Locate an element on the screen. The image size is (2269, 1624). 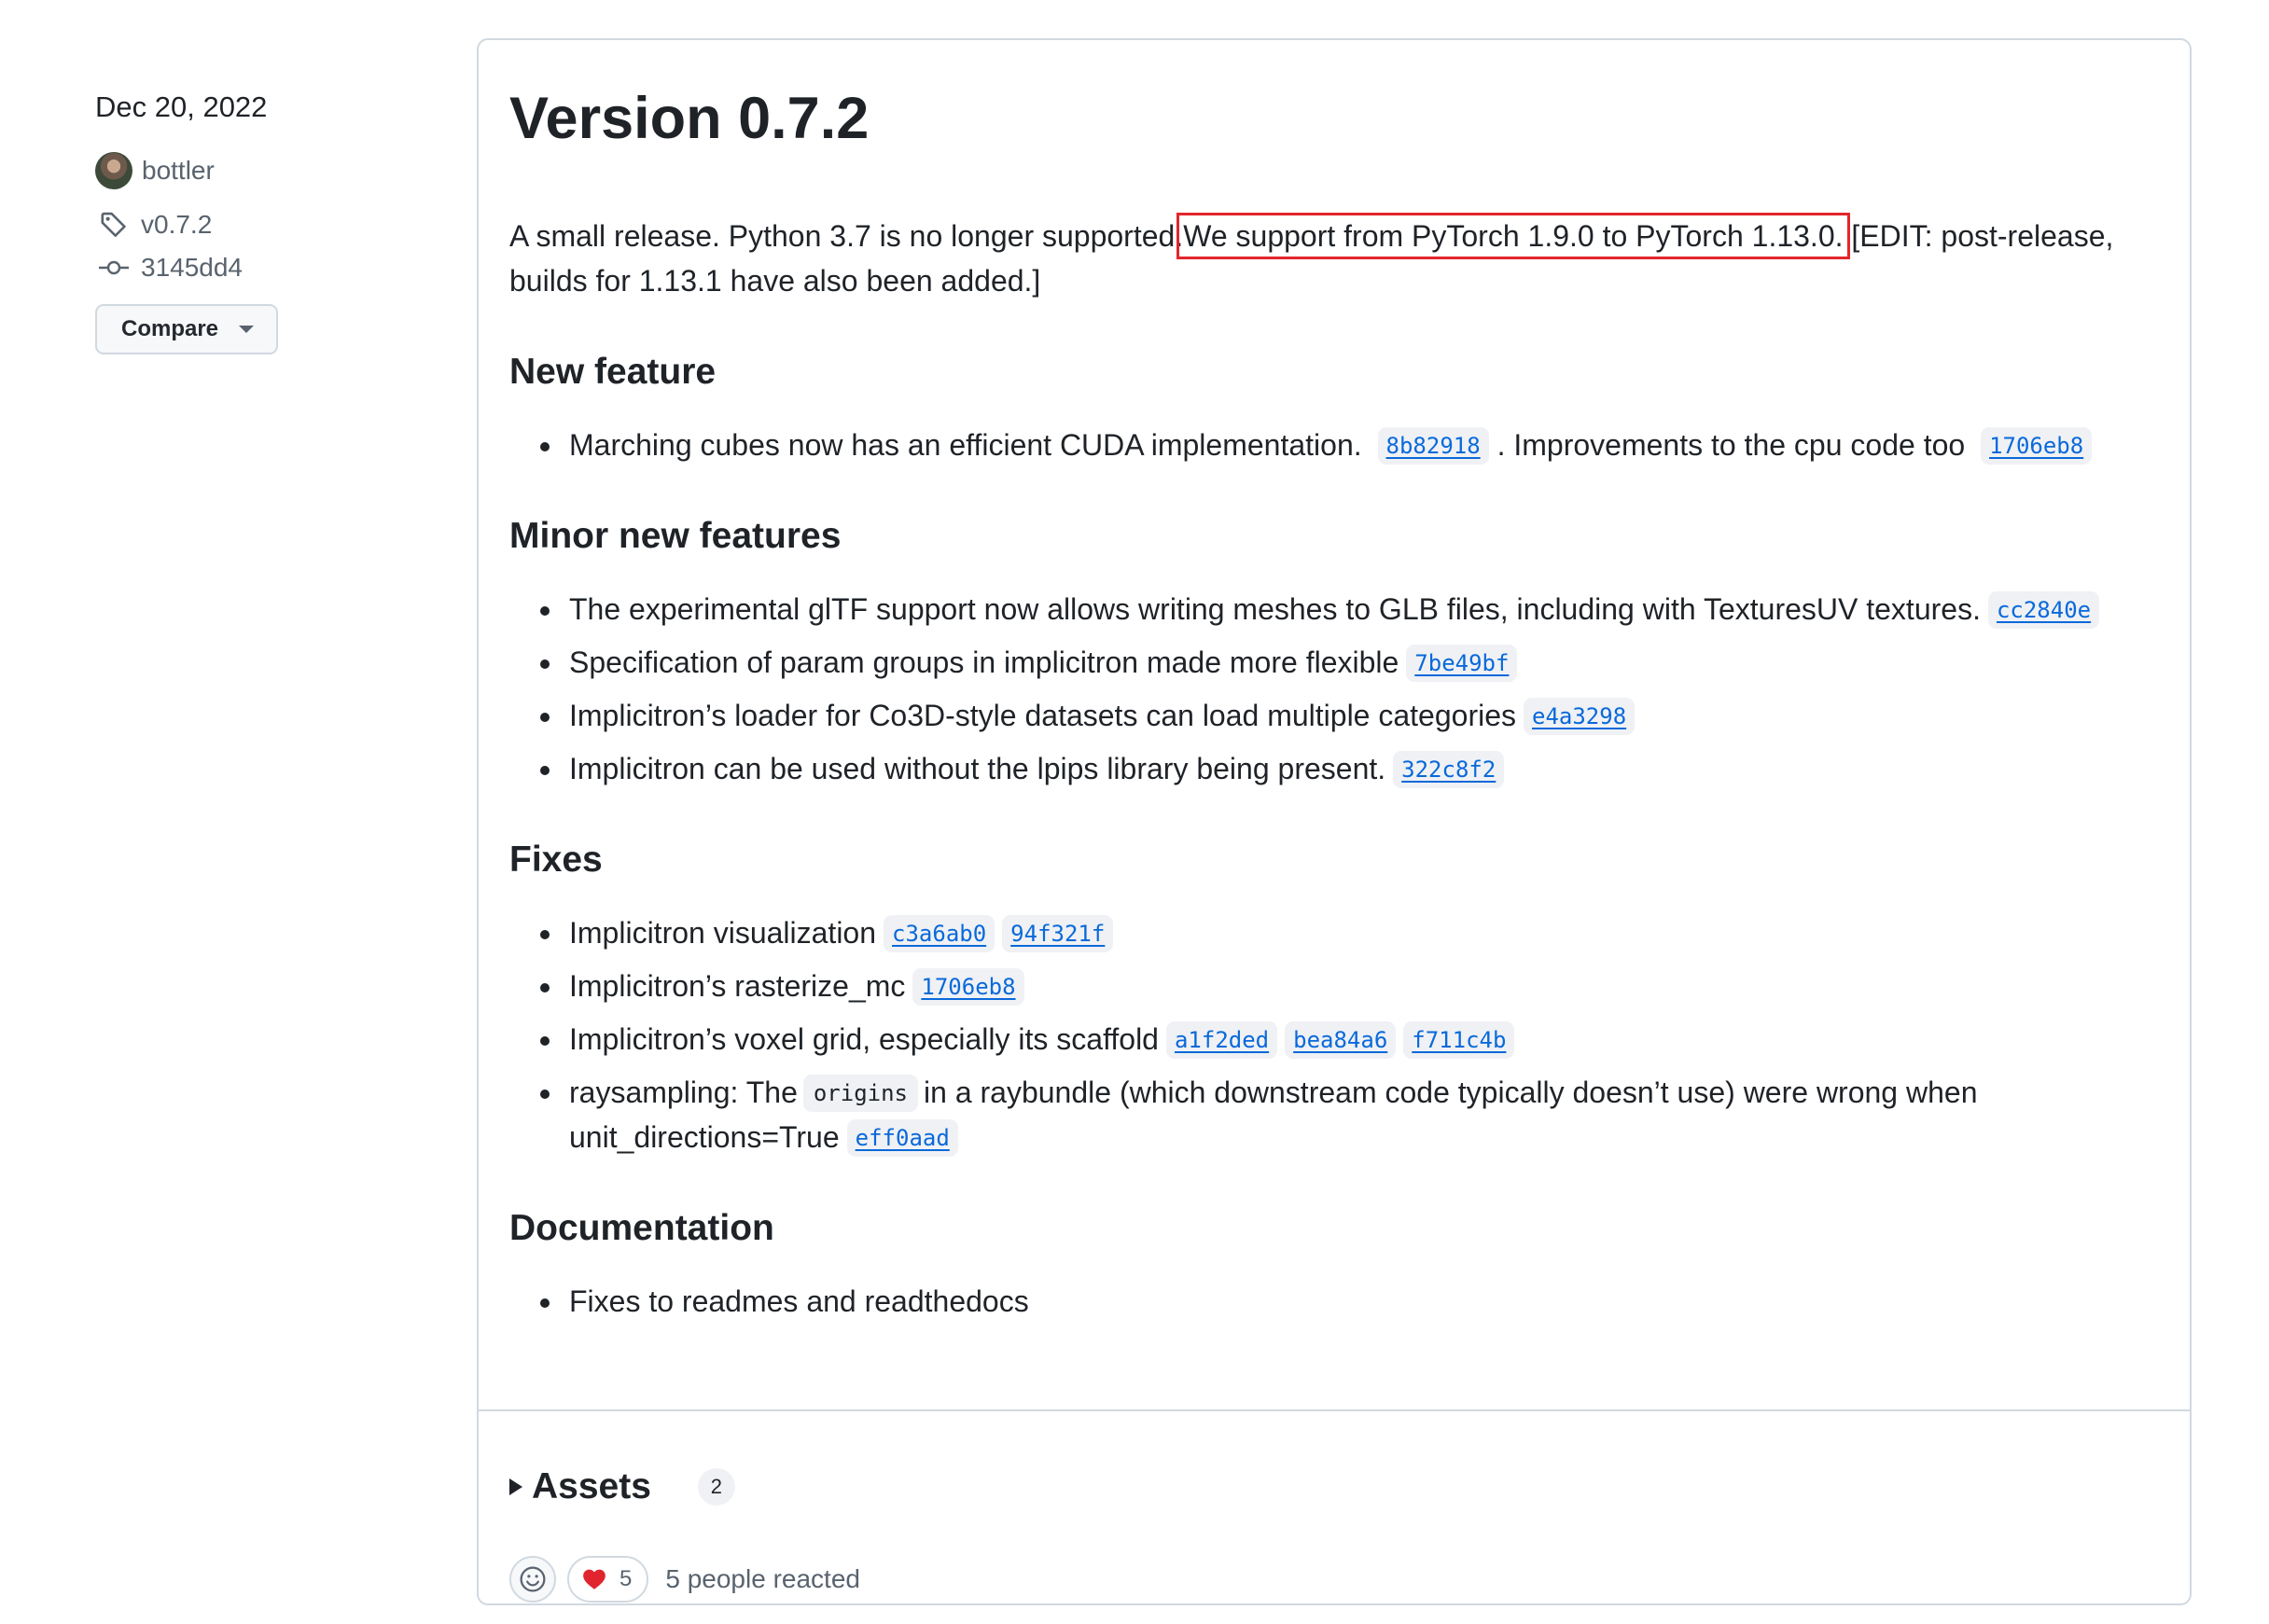
chevron-down-icon is located at coordinates (247, 329).